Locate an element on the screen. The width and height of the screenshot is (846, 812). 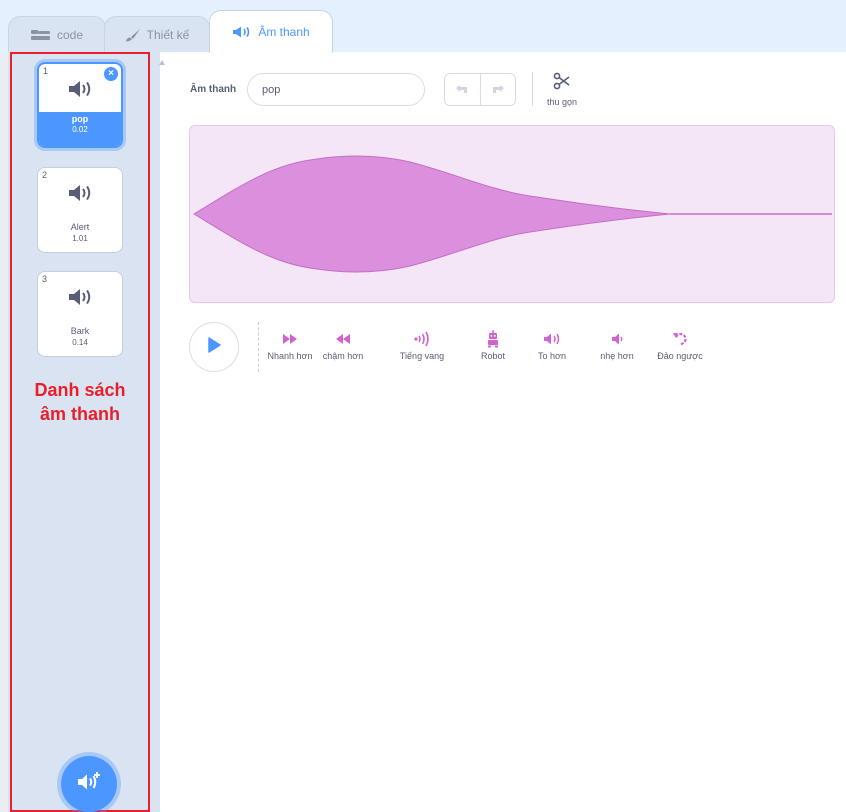
sound-index: 2 is located at coordinates (45, 175).